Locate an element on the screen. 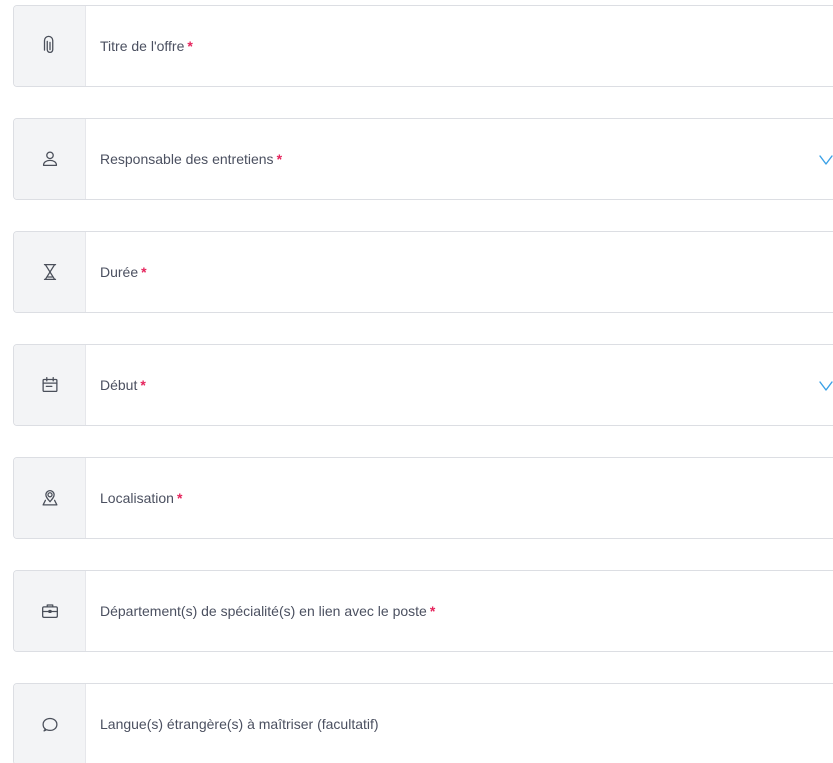  map-pin-icon is located at coordinates (49, 498).